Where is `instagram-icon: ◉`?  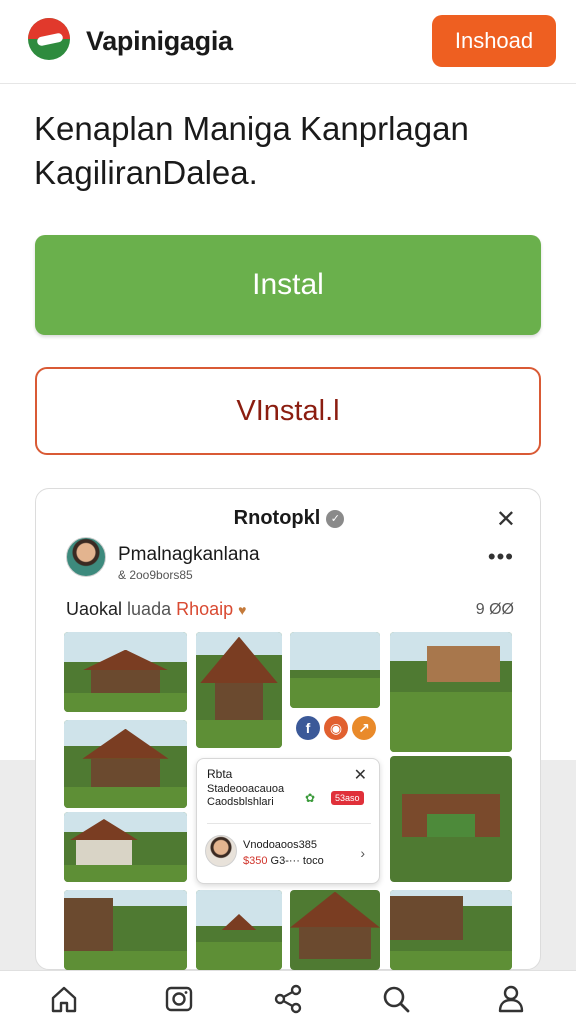
instagram-icon: ◉ is located at coordinates (336, 728).